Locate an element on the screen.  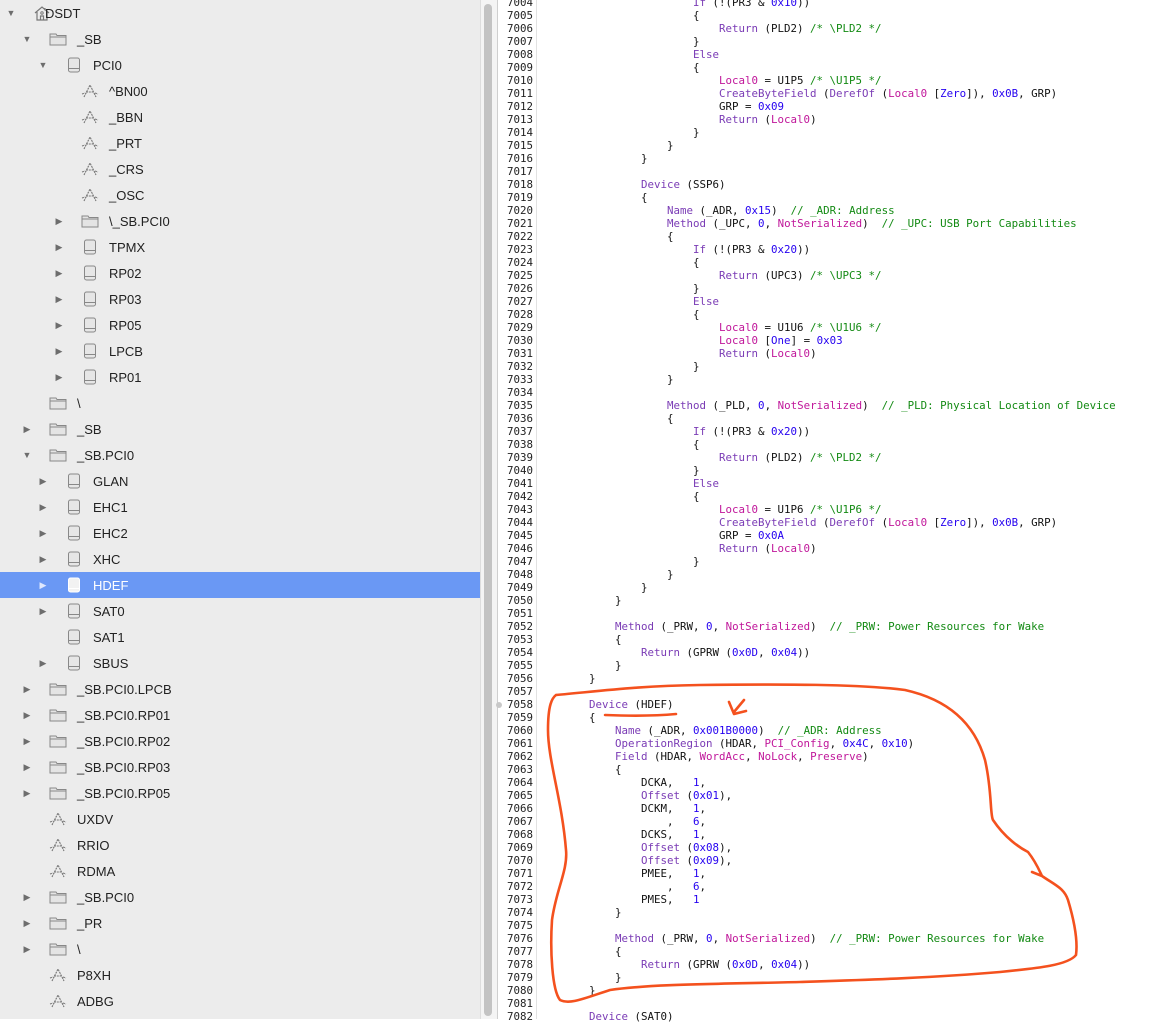
tree-item: ADBG is located at coordinates (240, 1001).